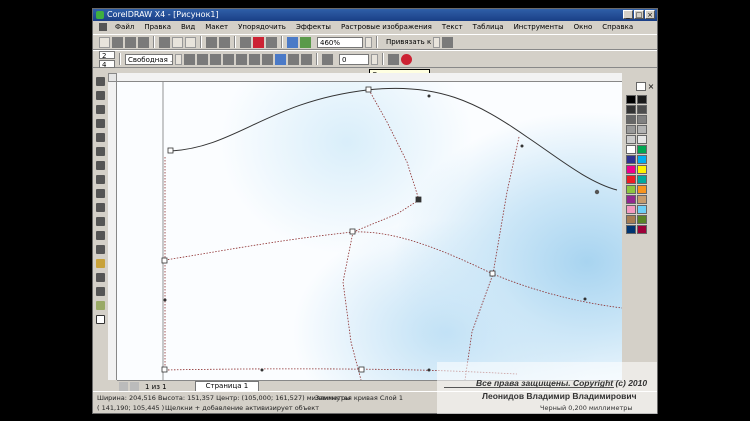 Image resolution: width=750 pixels, height=421 pixels. I want to click on title-bar: CorelDRAW X4 - [Рисунок1] _ □ ×, so click(375, 15).